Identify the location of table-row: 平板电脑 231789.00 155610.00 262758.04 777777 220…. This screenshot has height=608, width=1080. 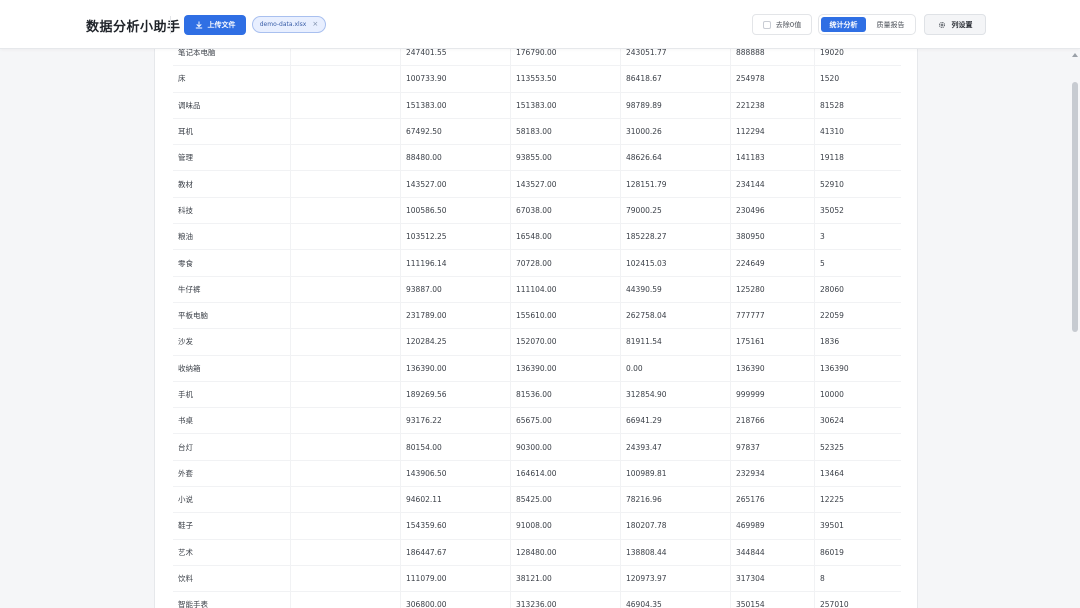
(537, 316).